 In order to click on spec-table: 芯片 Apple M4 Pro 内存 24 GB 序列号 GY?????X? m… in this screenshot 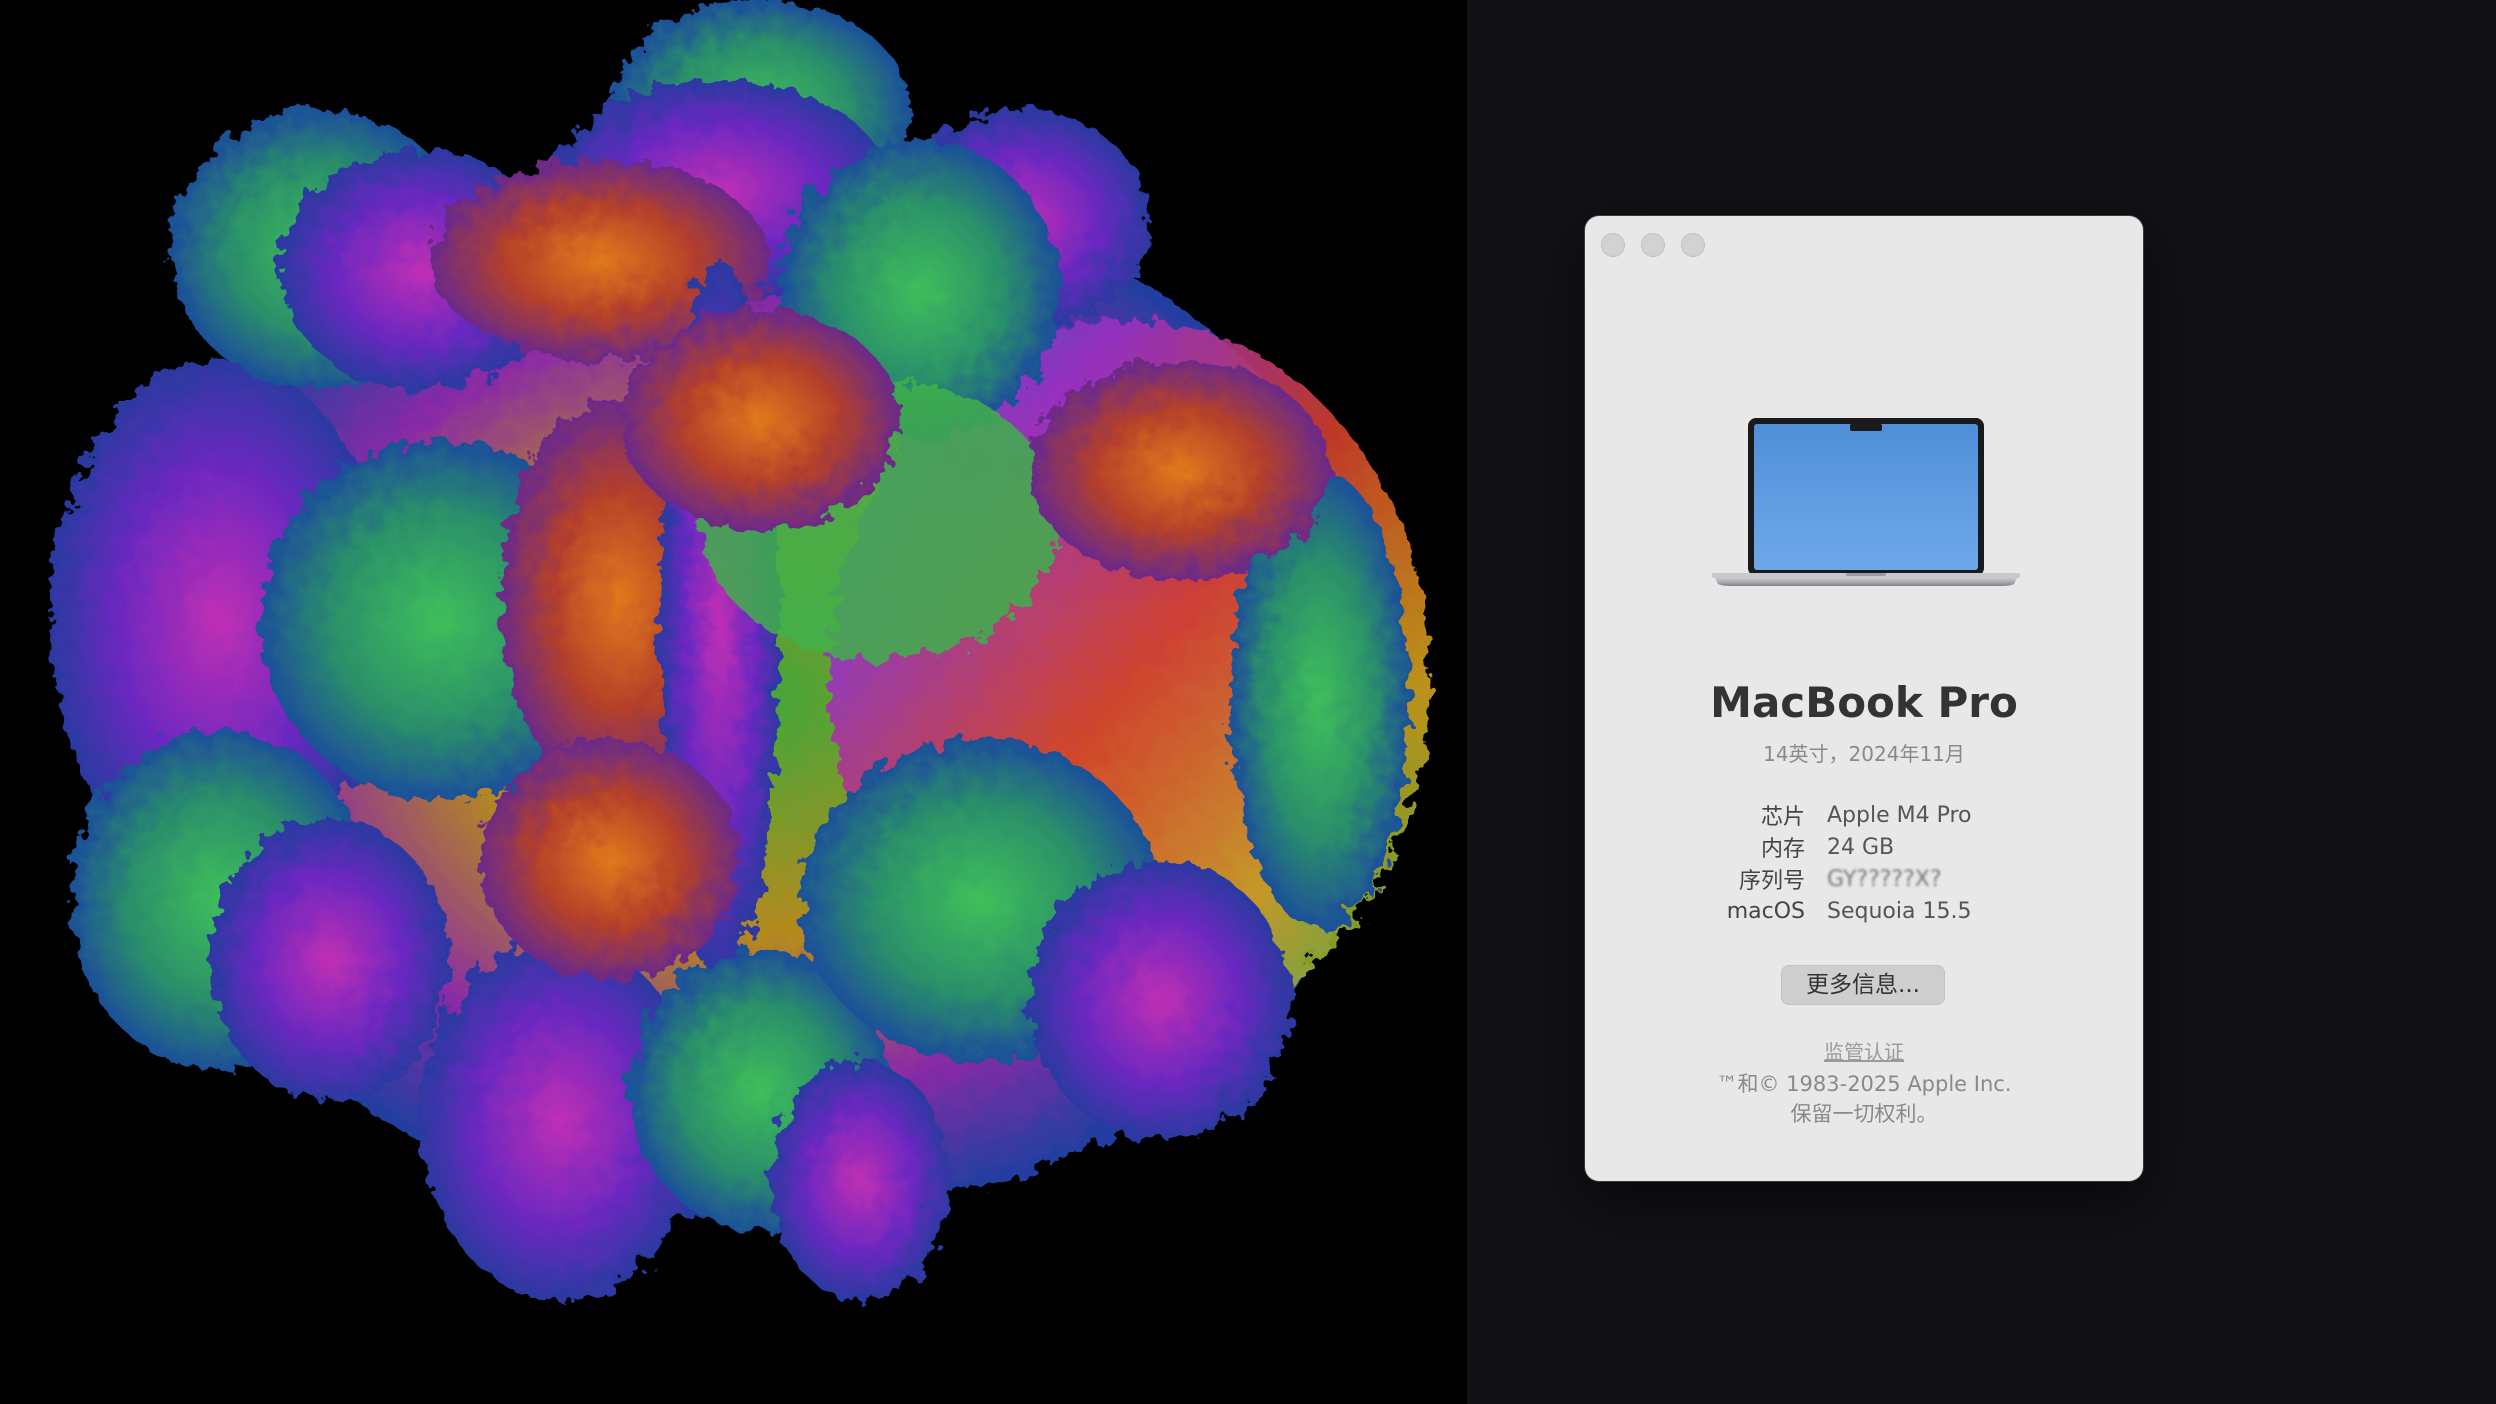, I will do `click(1864, 863)`.